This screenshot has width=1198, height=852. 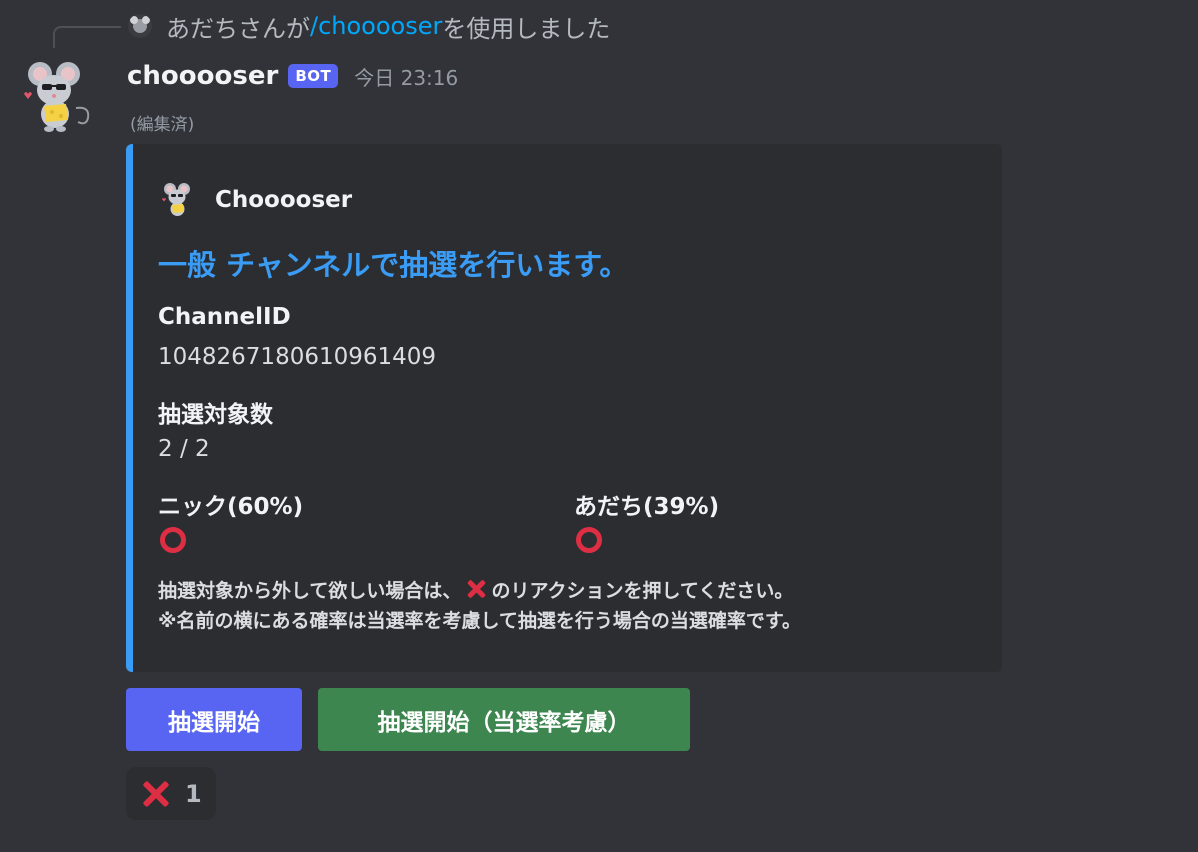 I want to click on start-weighted-lottery-button: 抽選開始（当選率考慮）, so click(x=504, y=719).